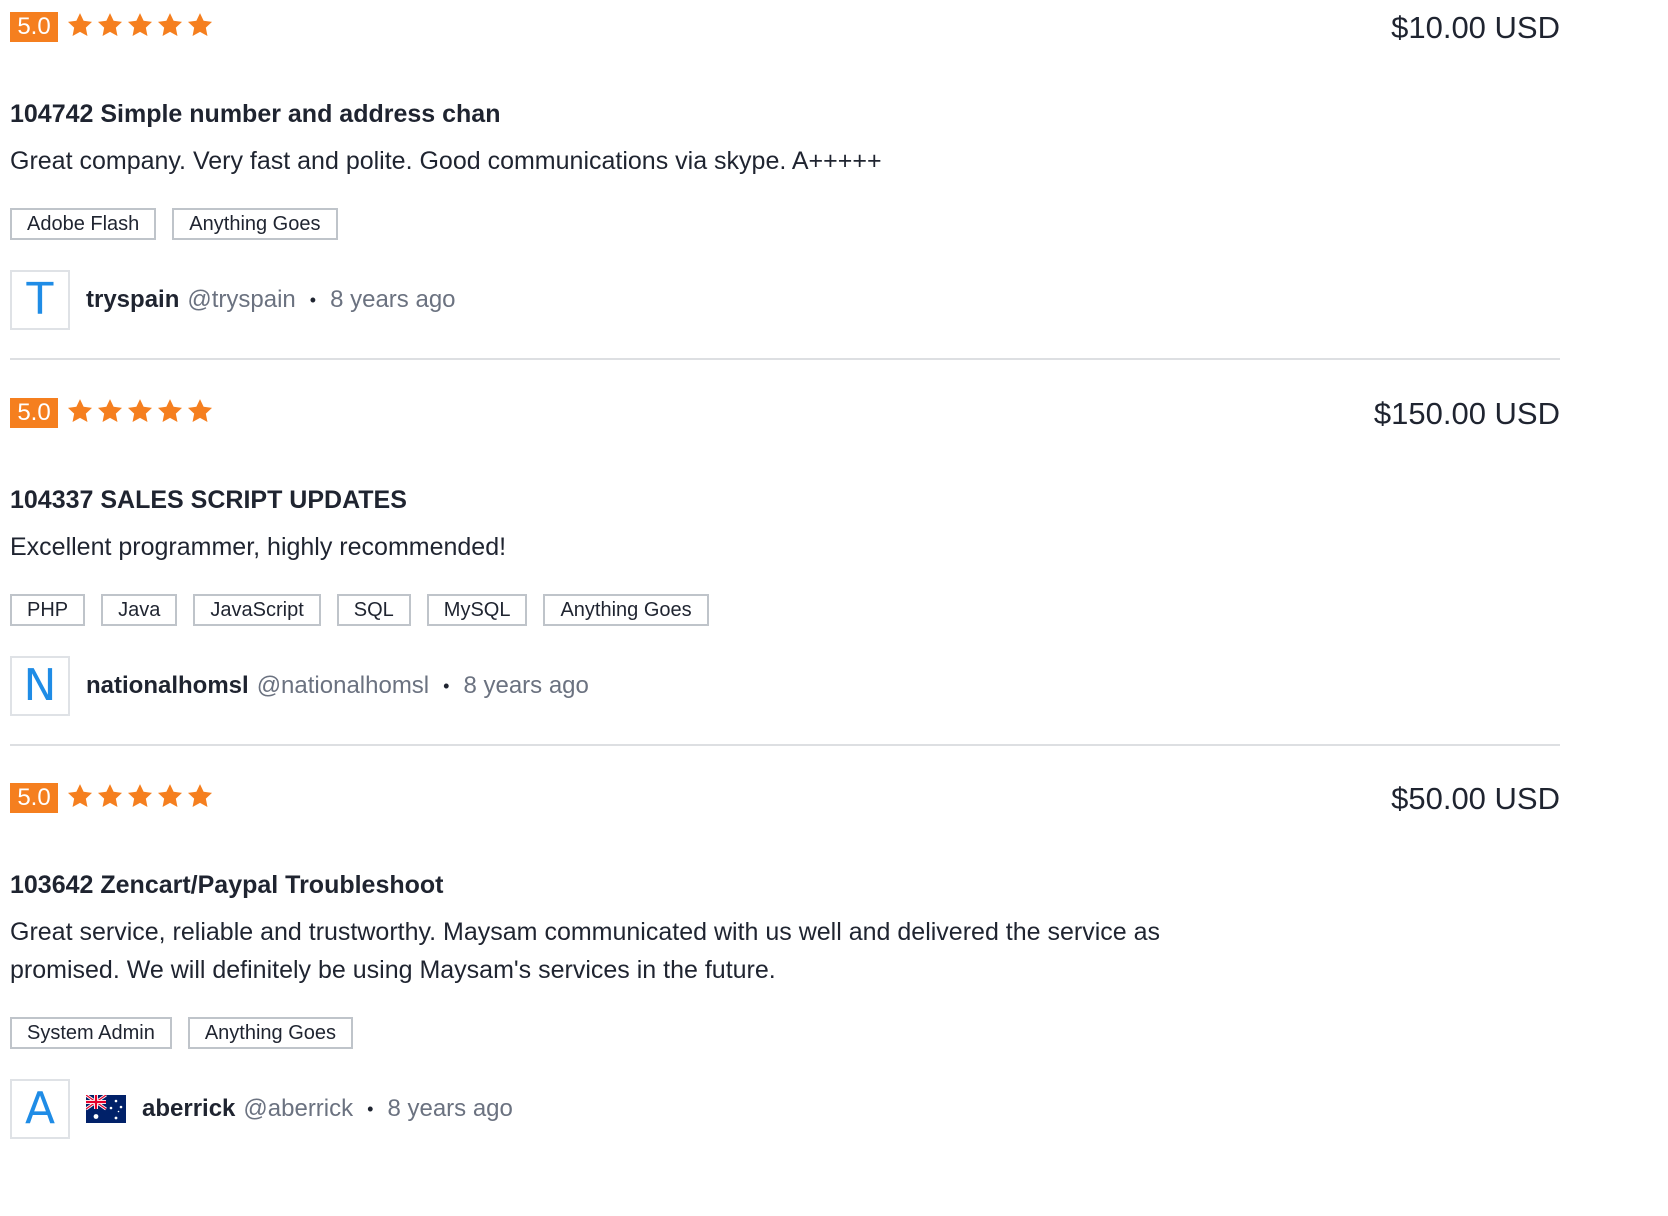 The width and height of the screenshot is (1668, 1216). I want to click on reviewer: T tryspain @tryspain • 8 years ago, so click(233, 300).